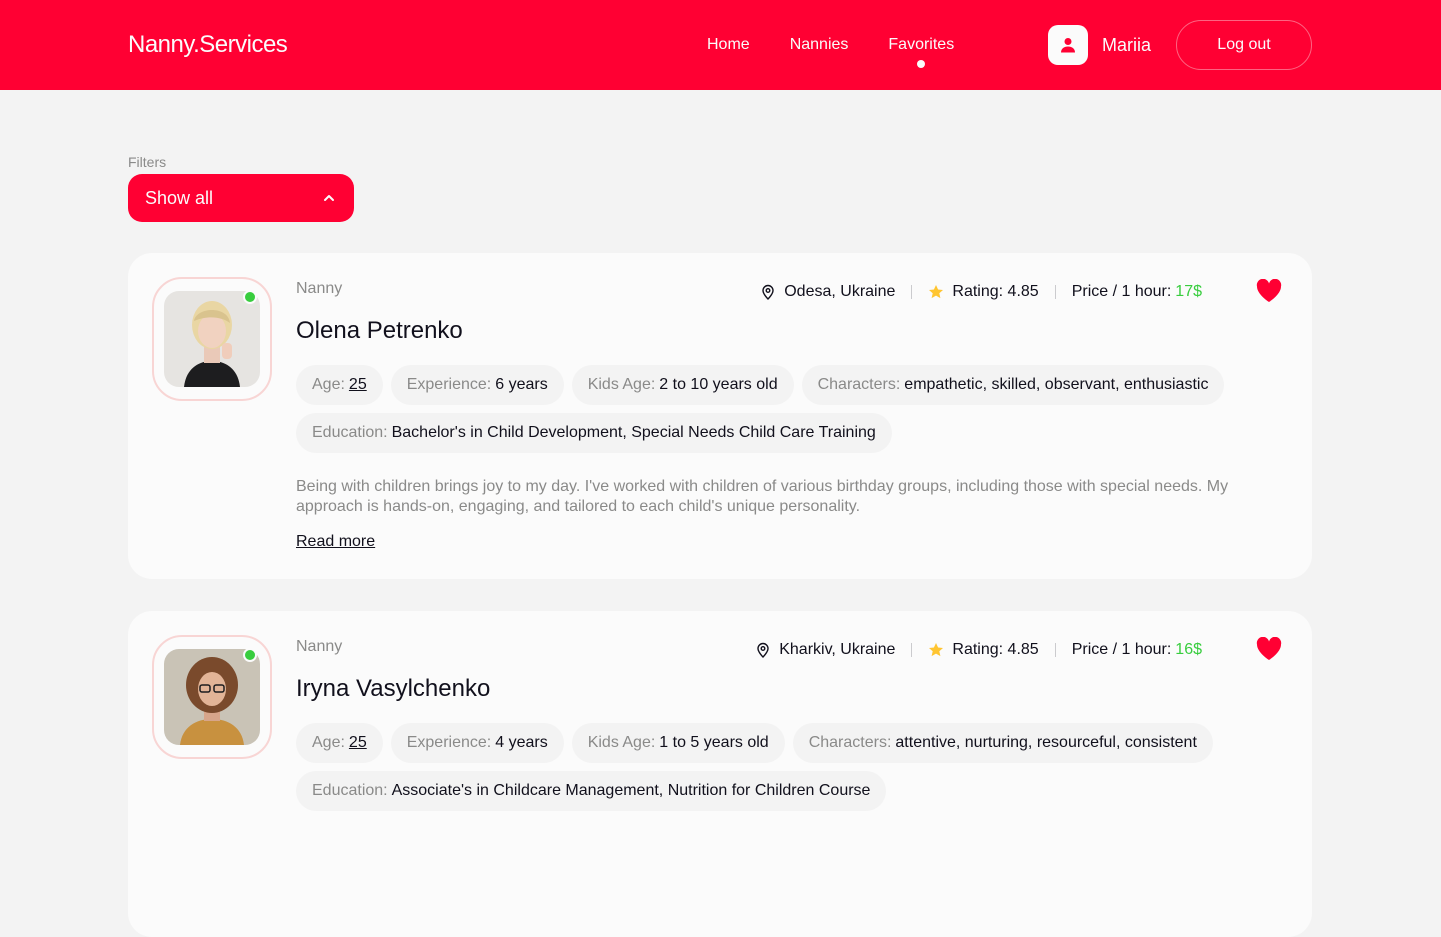  I want to click on location: Kharkiv, Ukraine, so click(825, 650).